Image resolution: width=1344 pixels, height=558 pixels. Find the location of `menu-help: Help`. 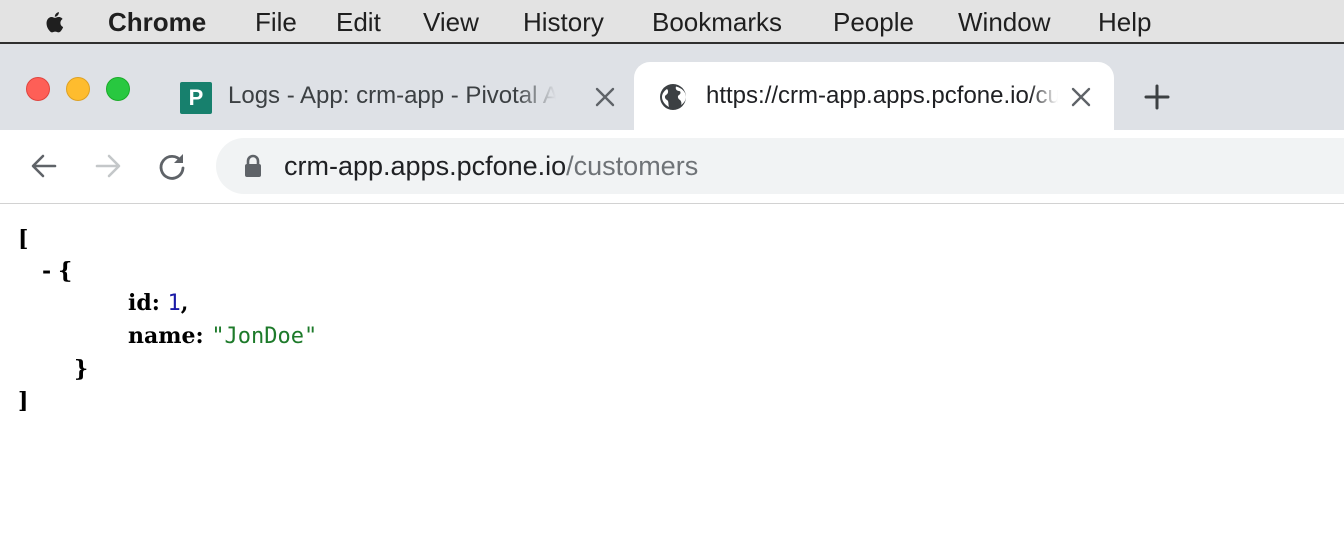

menu-help: Help is located at coordinates (1124, 22).